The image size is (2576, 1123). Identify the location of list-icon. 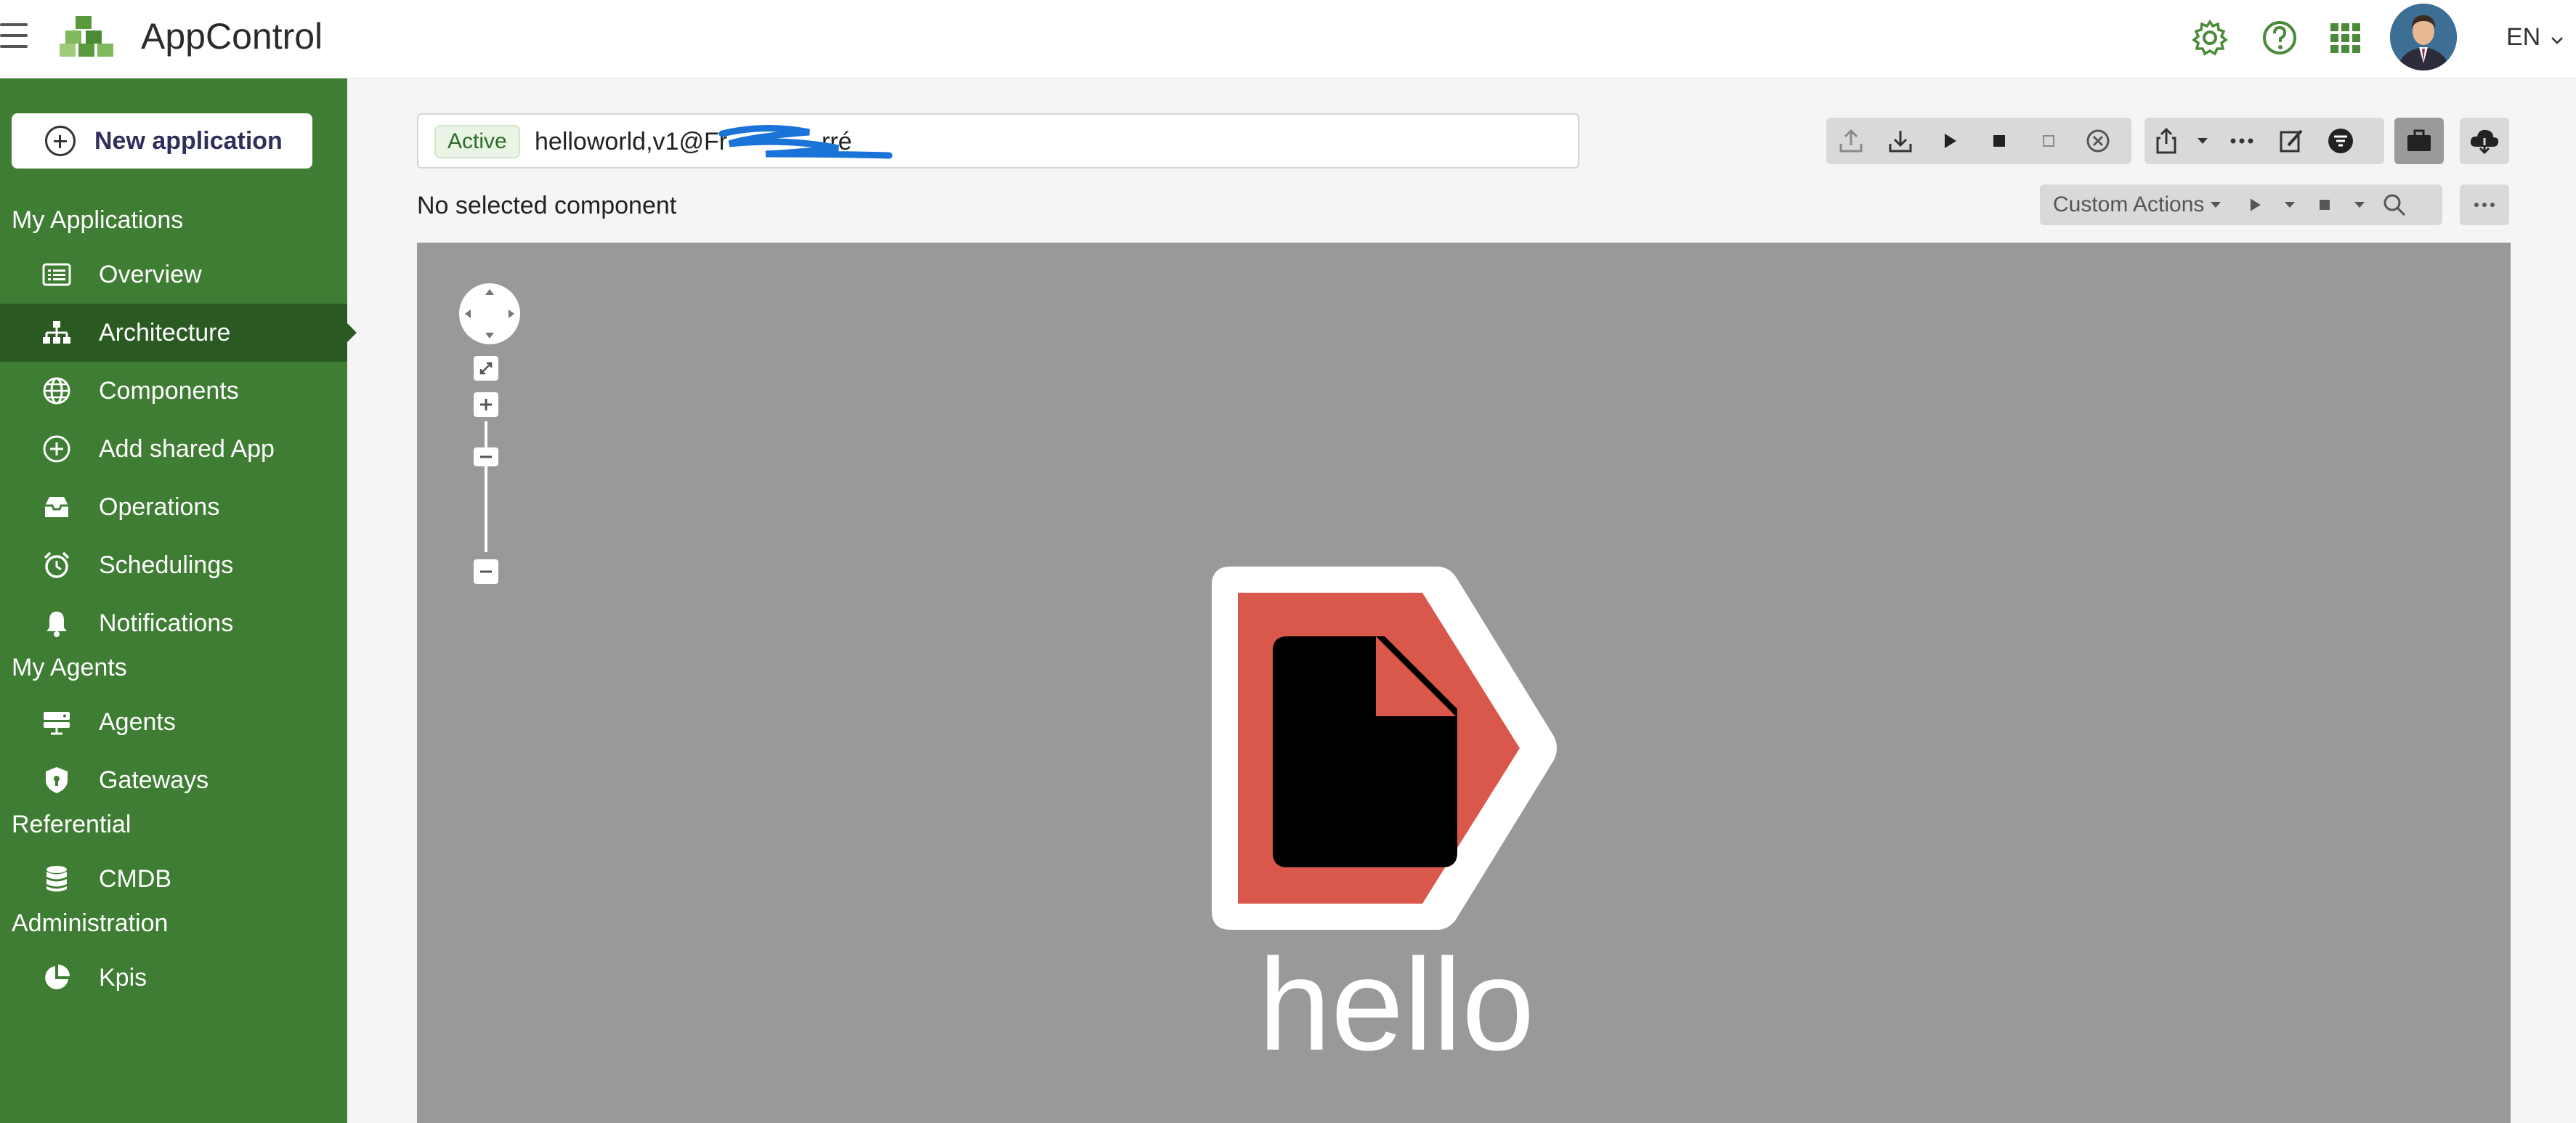
(57, 274).